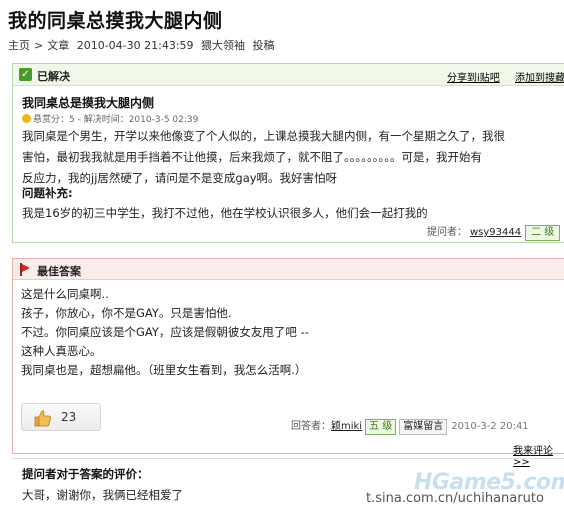 Image resolution: width=564 pixels, height=508 pixels. Describe the element at coordinates (53, 76) in the screenshot. I see `solved-status: 已解决` at that location.